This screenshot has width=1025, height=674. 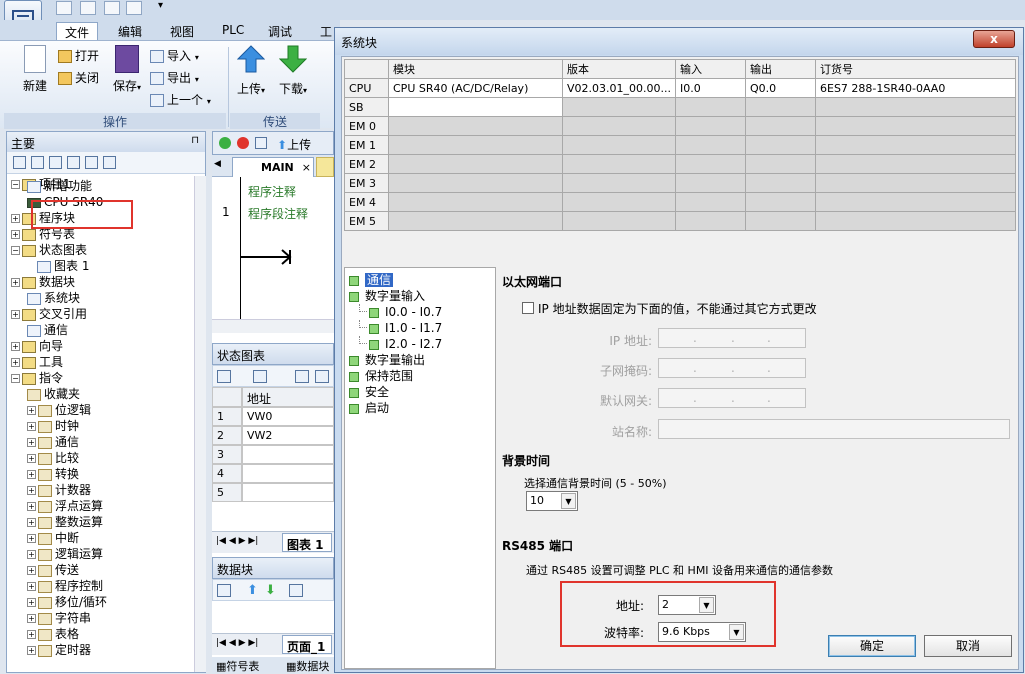 What do you see at coordinates (160, 5) in the screenshot?
I see `quick-access-dropdown-icon: ▾` at bounding box center [160, 5].